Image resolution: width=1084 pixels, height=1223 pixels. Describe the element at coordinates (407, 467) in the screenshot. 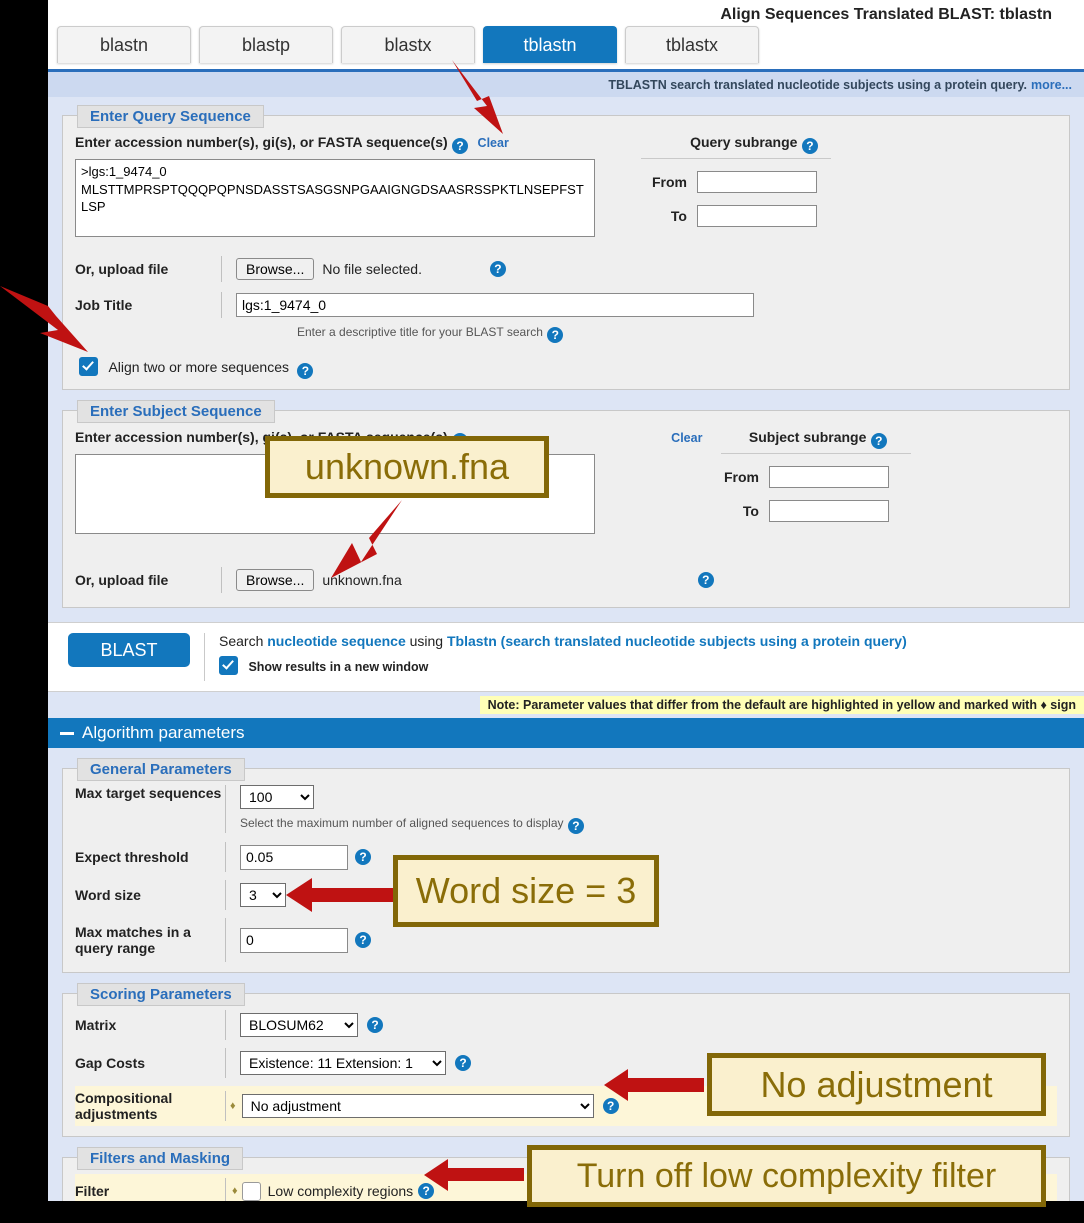

I see `callout-unknown-fna: unknown.fna` at that location.